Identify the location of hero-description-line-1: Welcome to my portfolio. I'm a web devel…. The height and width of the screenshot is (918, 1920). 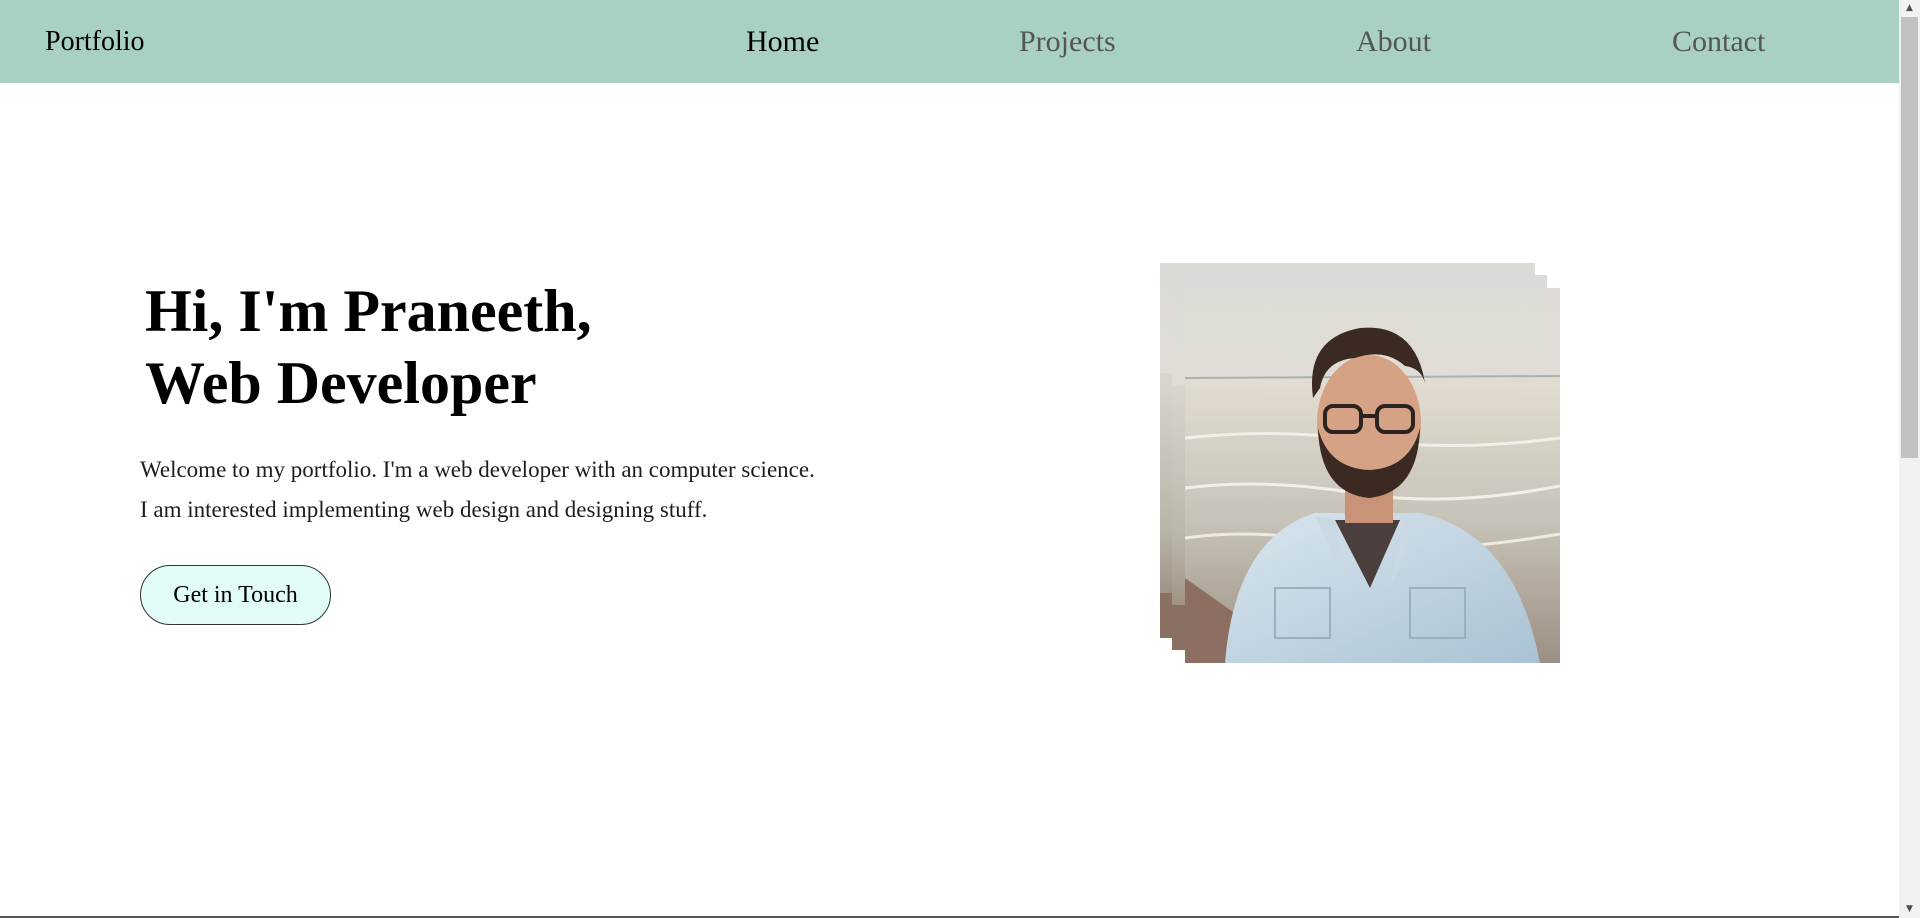
(477, 469).